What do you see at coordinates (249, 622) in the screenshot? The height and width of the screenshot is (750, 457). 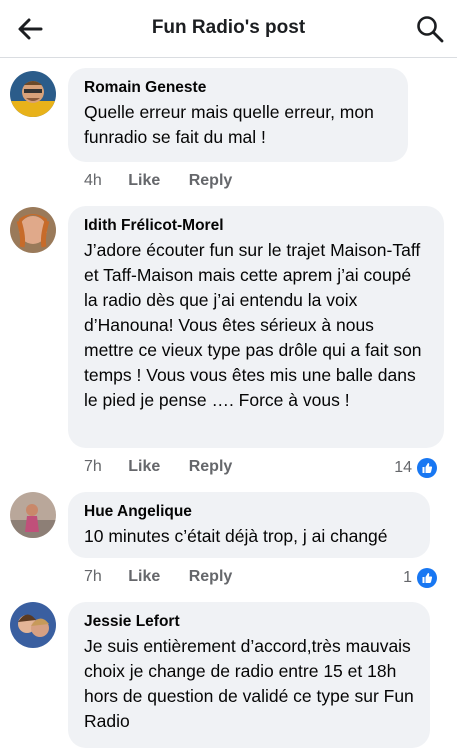 I see `comment-author: Jessie Lefort` at bounding box center [249, 622].